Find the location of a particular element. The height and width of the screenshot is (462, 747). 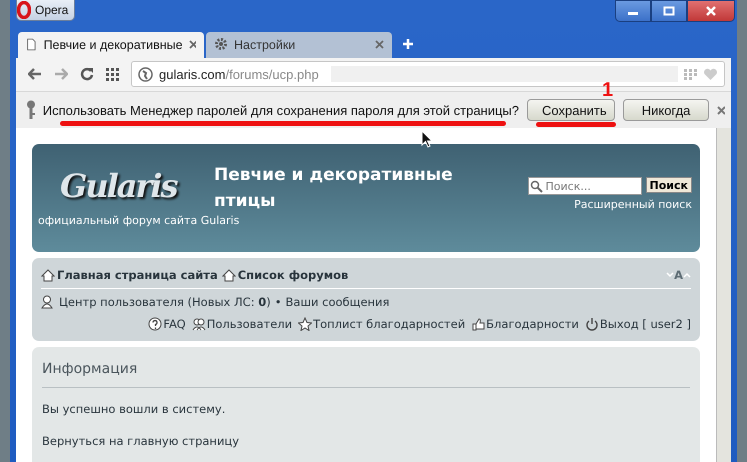

font-size-label: A is located at coordinates (678, 275).